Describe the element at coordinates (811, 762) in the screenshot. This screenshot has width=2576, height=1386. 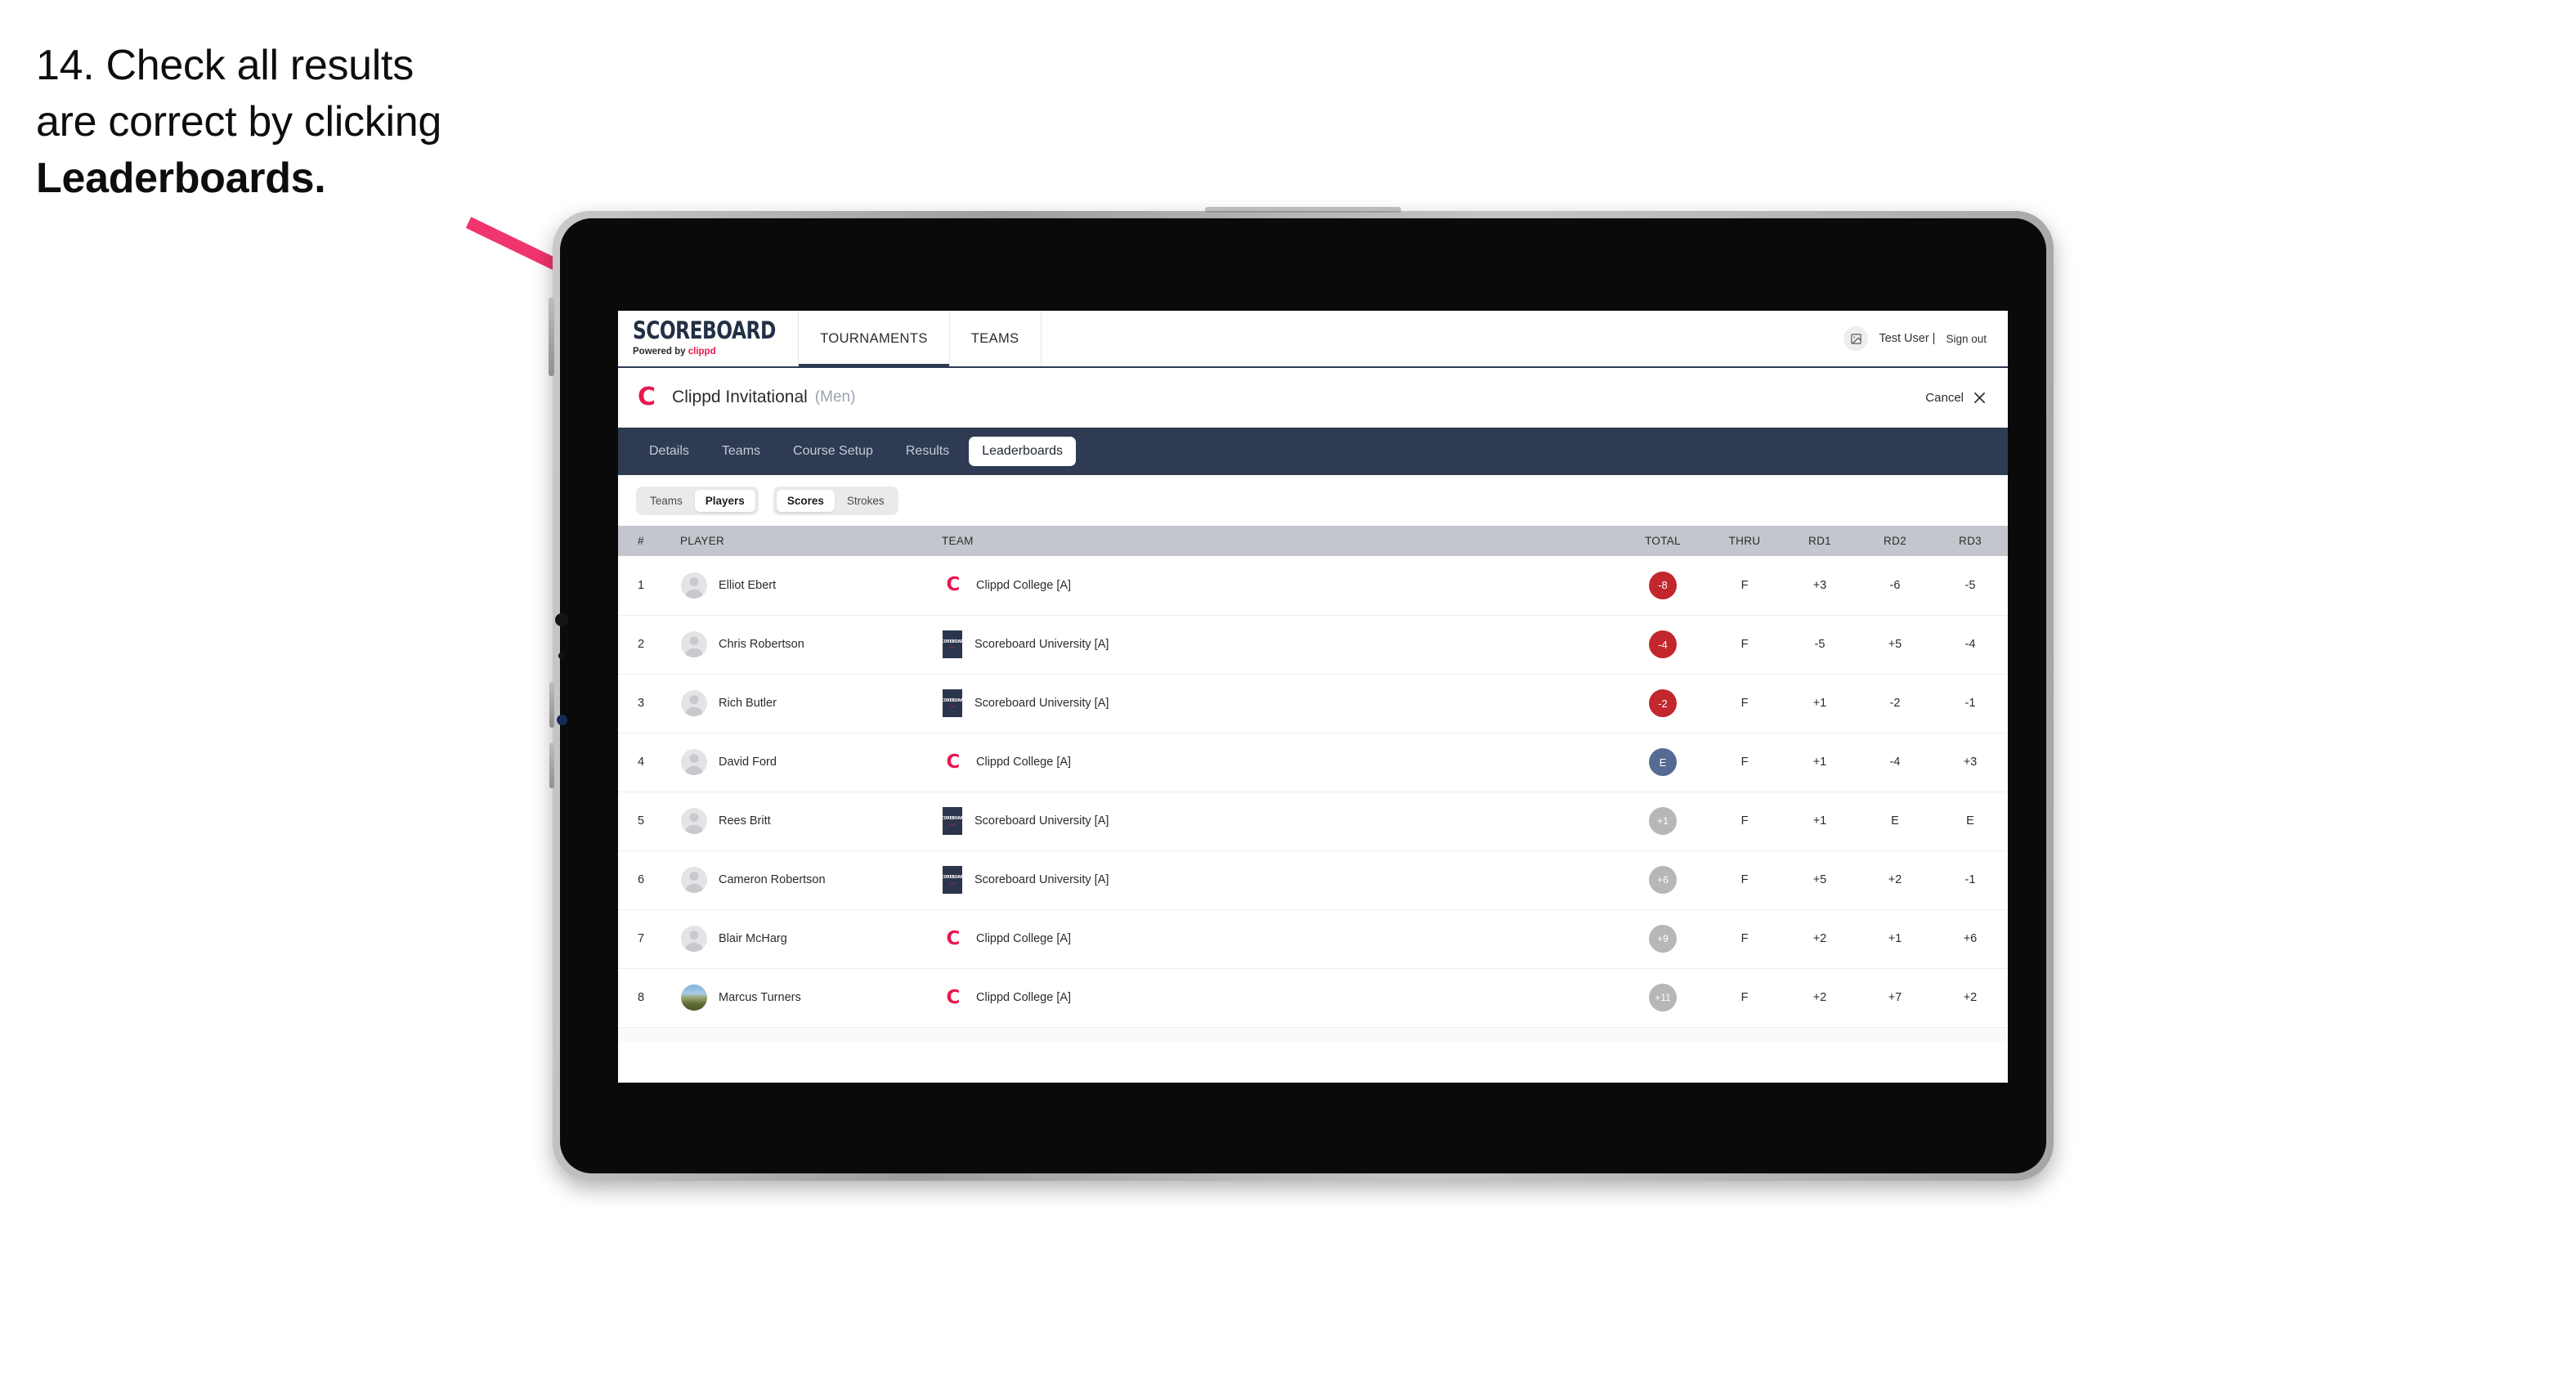
I see `cell-player: David Ford` at that location.